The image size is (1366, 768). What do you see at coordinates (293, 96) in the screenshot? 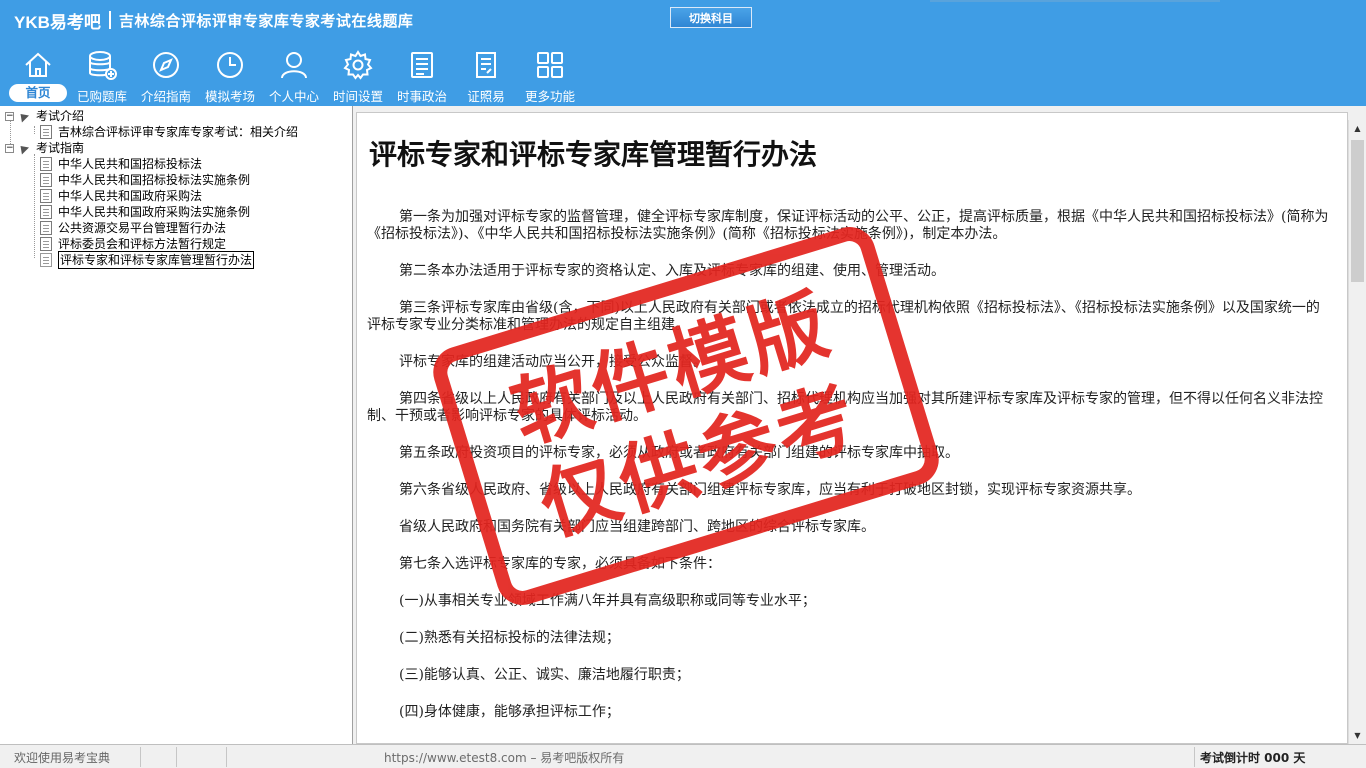
I see `nav-personal-center-label: 个人中心` at bounding box center [293, 96].